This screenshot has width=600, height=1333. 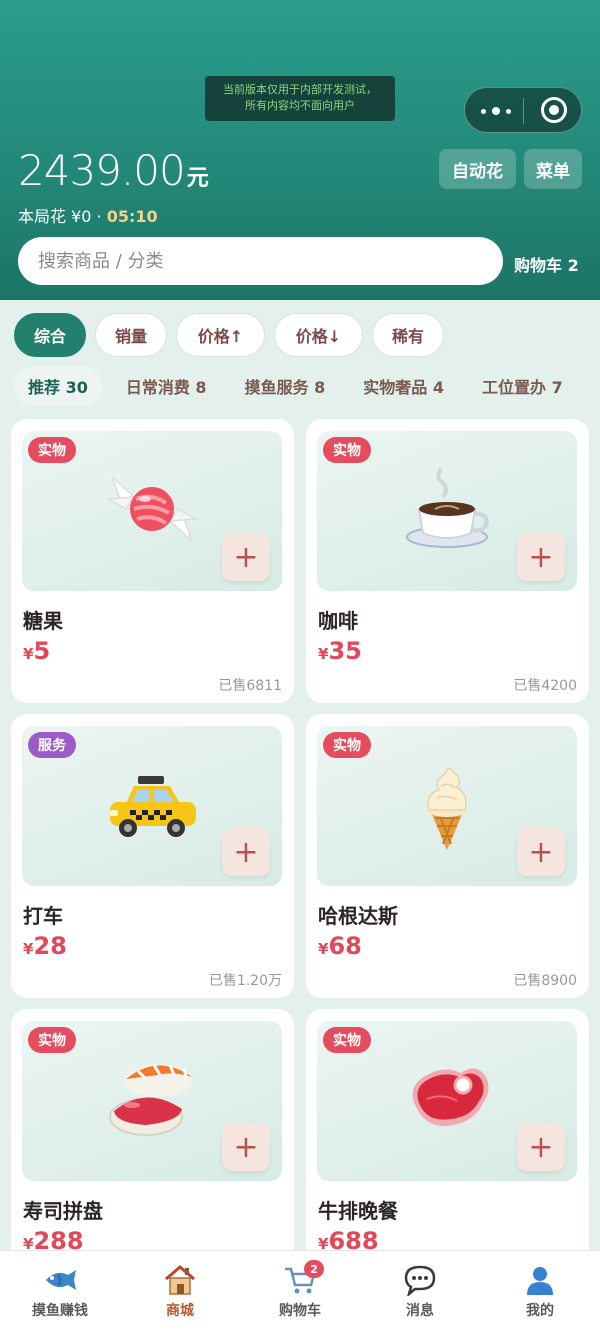 I want to click on nav-item-shop: 商城, so click(x=180, y=1291).